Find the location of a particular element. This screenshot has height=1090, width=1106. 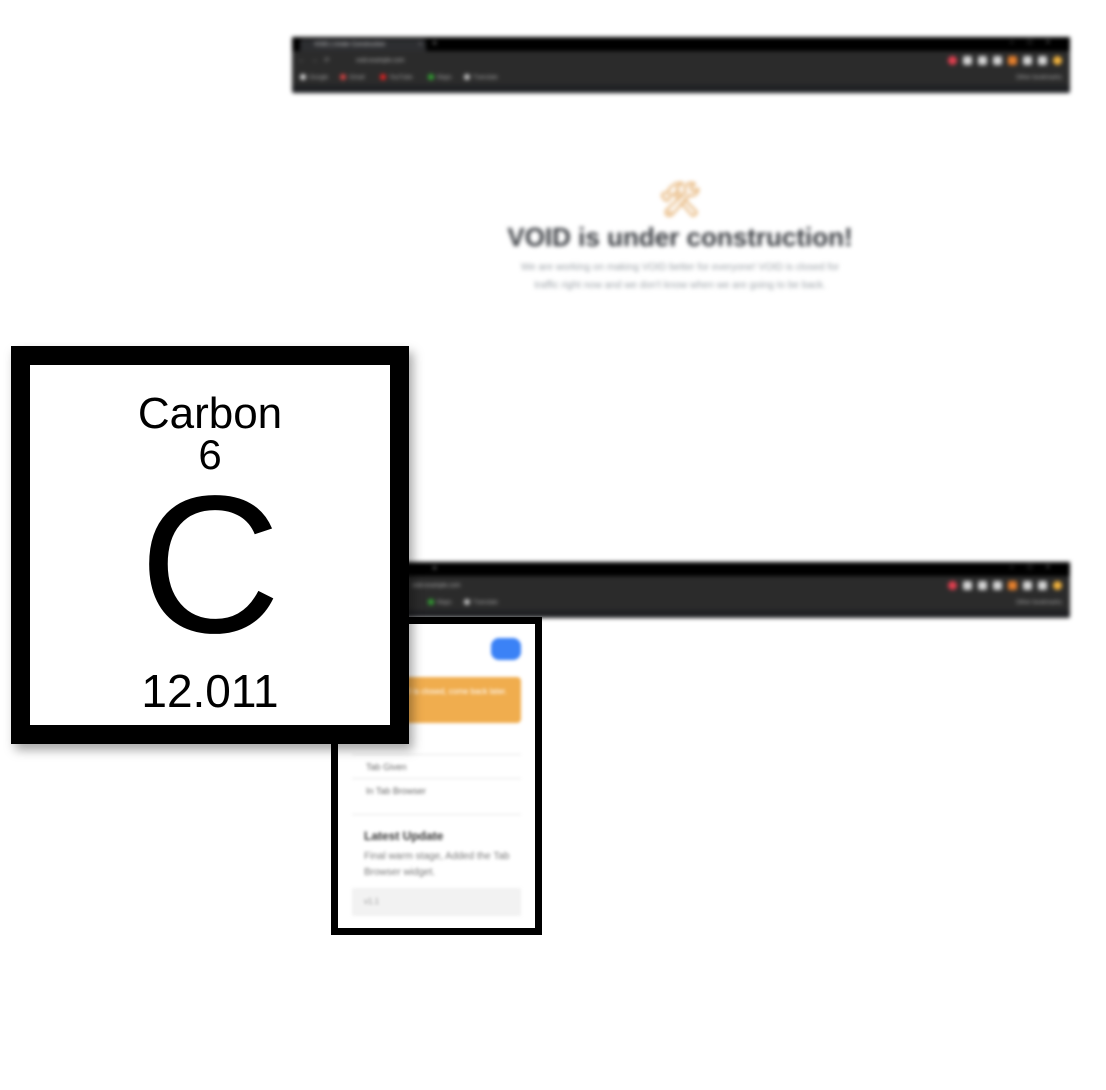

element-symbol: C is located at coordinates (210, 564).